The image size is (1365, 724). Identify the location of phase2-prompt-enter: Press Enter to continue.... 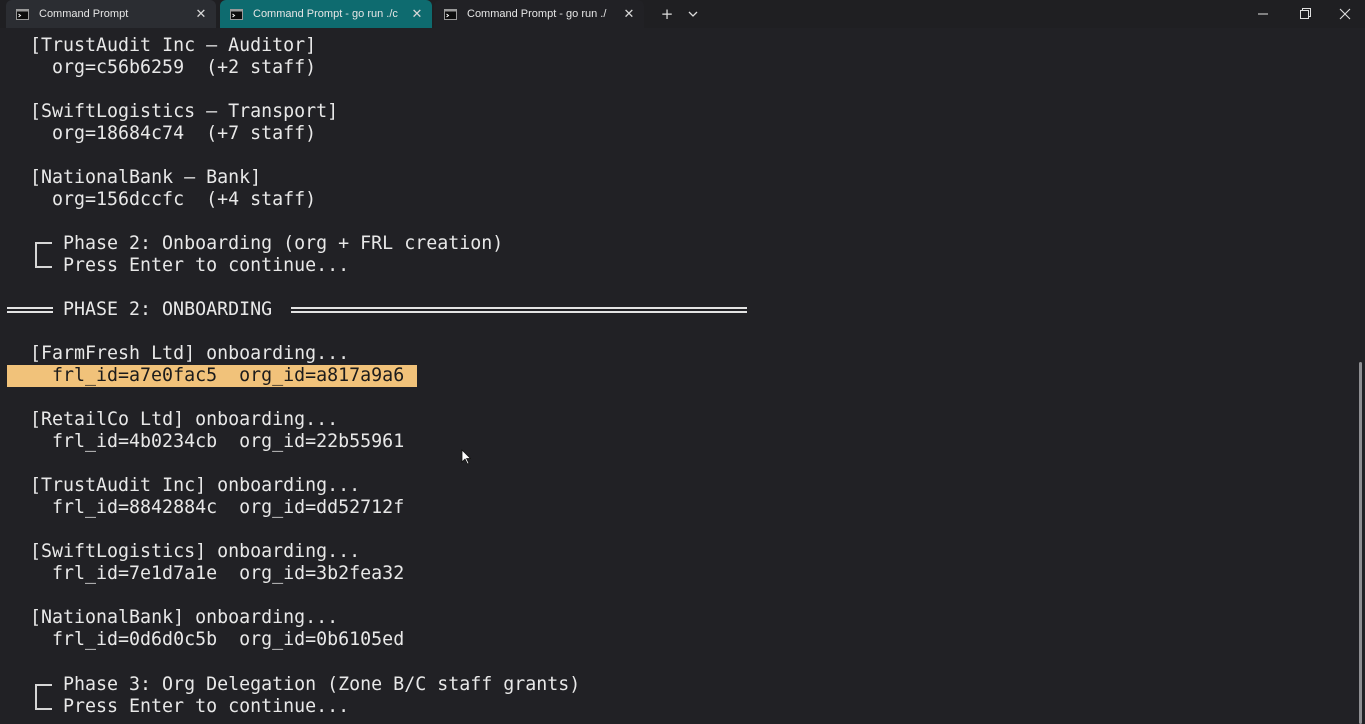
(206, 265).